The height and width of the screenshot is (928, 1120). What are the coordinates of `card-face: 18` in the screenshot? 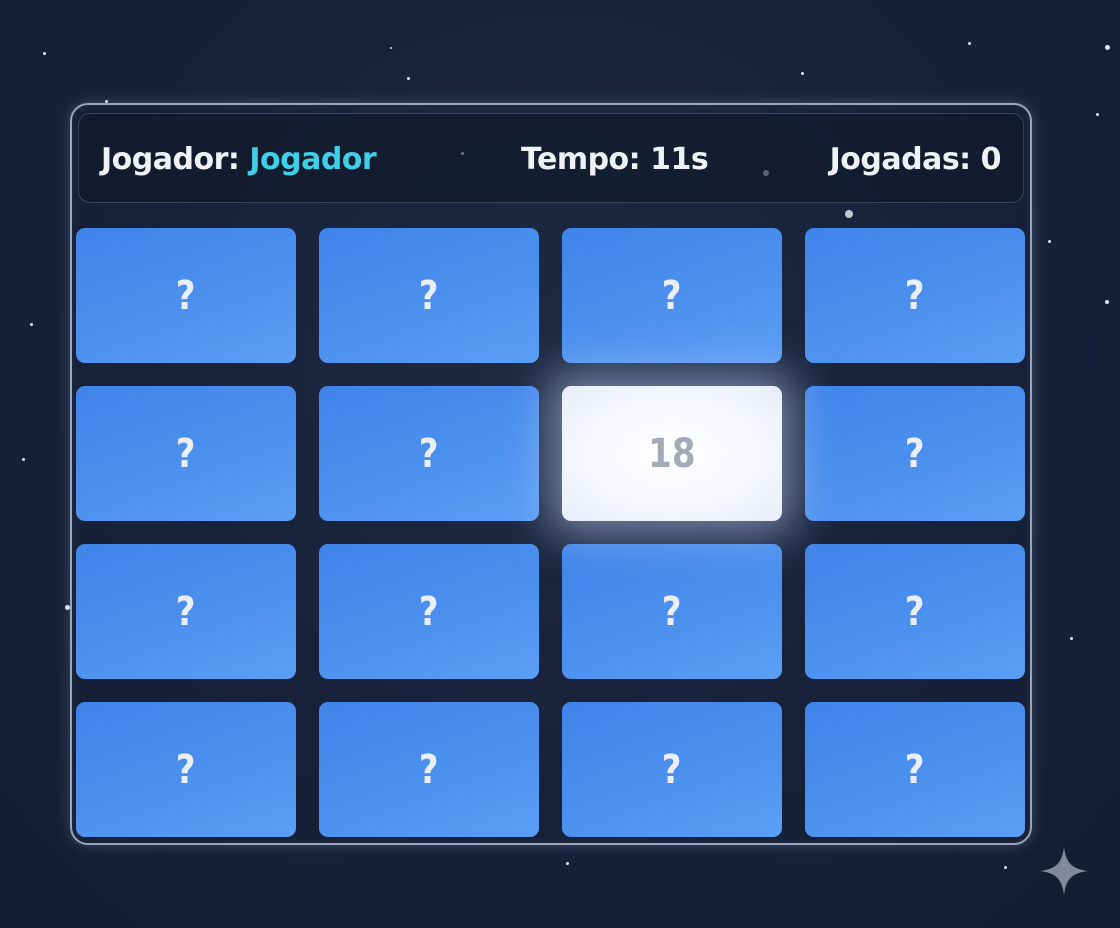 It's located at (672, 453).